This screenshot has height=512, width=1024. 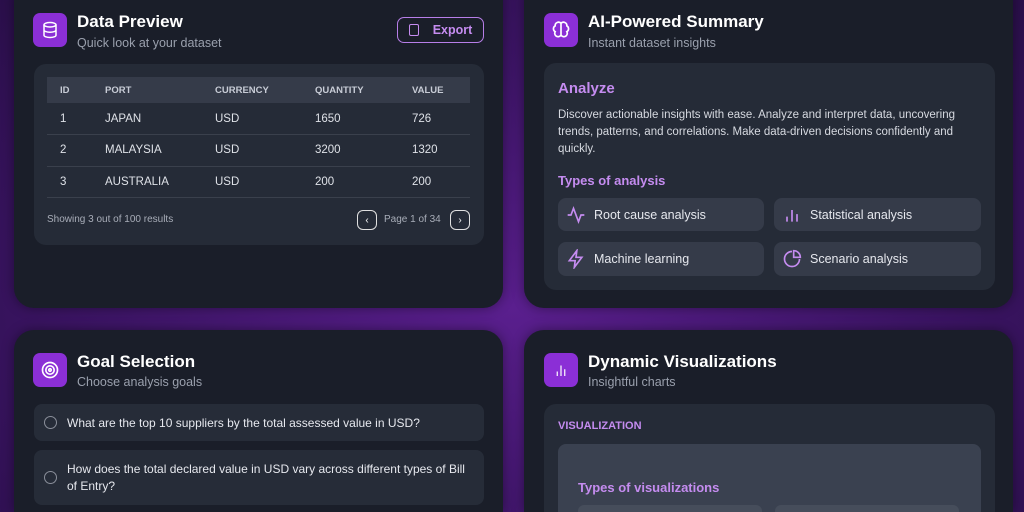 What do you see at coordinates (576, 214) in the screenshot?
I see `activity-icon` at bounding box center [576, 214].